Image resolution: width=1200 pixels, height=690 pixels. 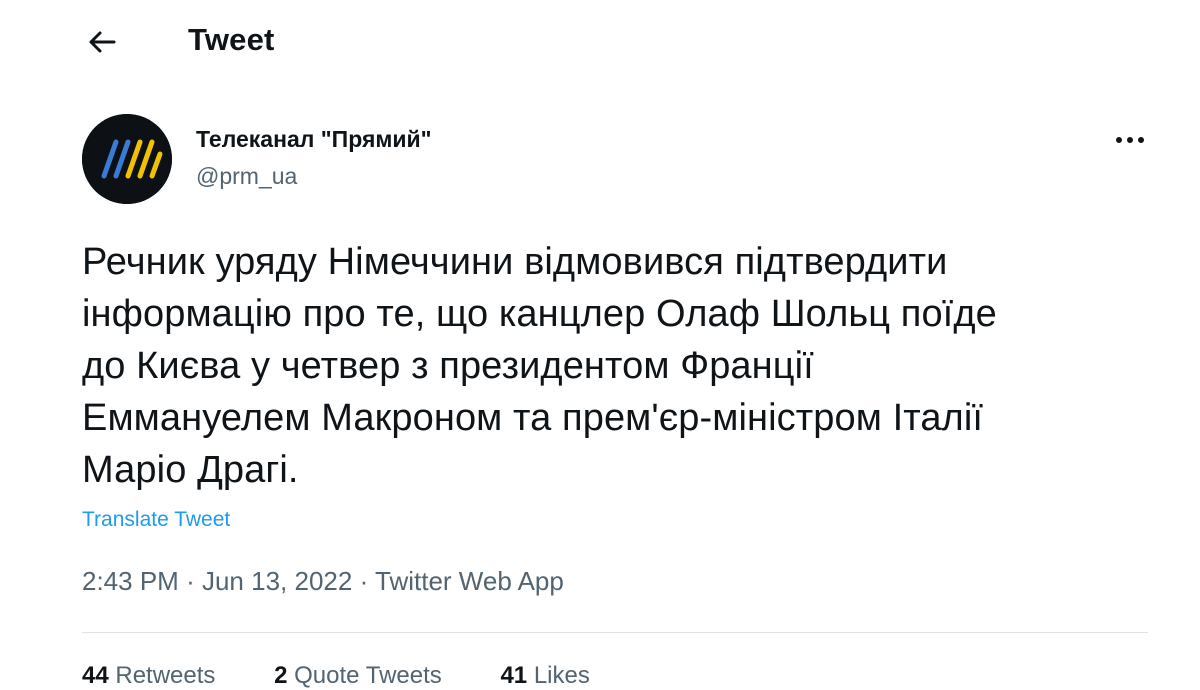 What do you see at coordinates (190, 470) in the screenshot?
I see `tweet-text-line: Маріо Драгі.` at bounding box center [190, 470].